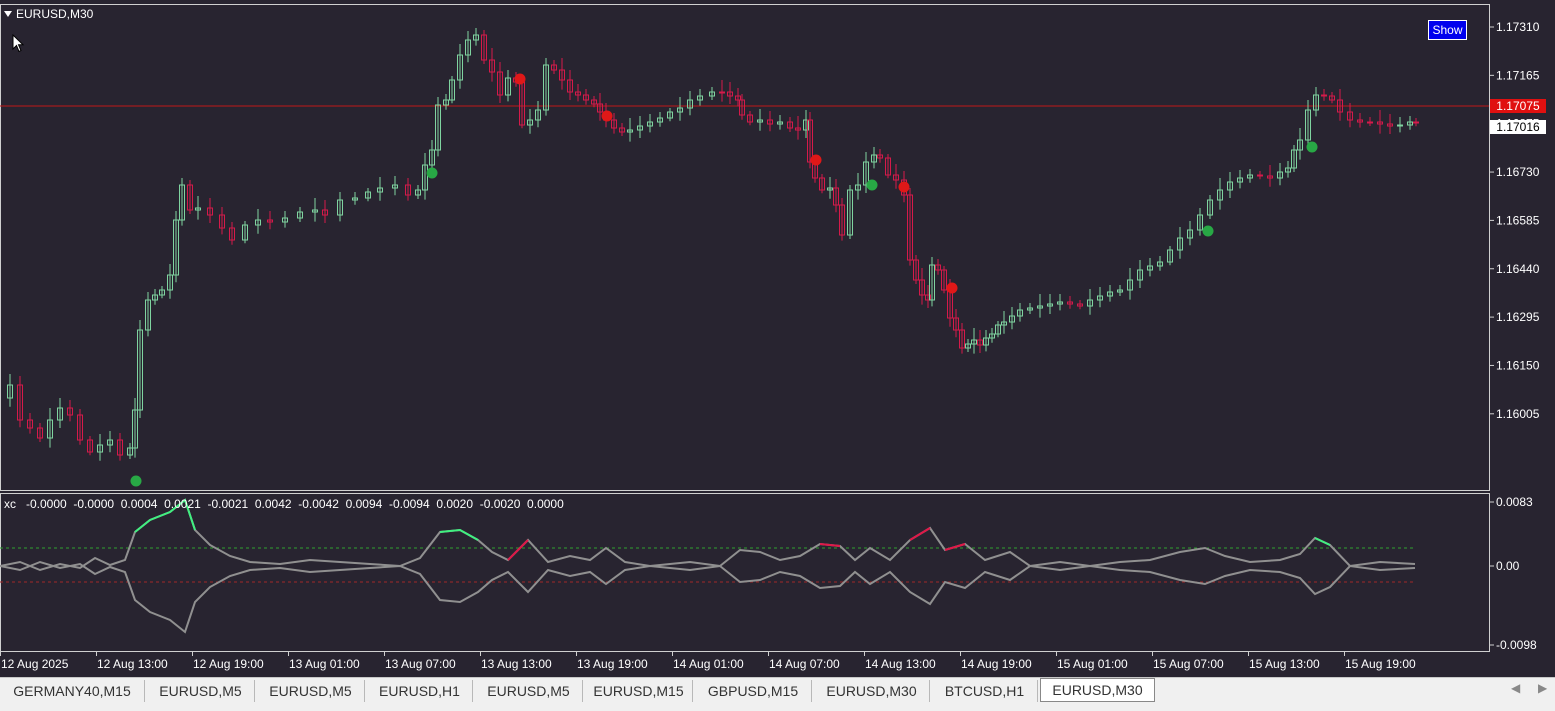 Image resolution: width=1555 pixels, height=711 pixels. Describe the element at coordinates (708, 664) in the screenshot. I see `time-axis-label: 14 Aug 01:00` at that location.